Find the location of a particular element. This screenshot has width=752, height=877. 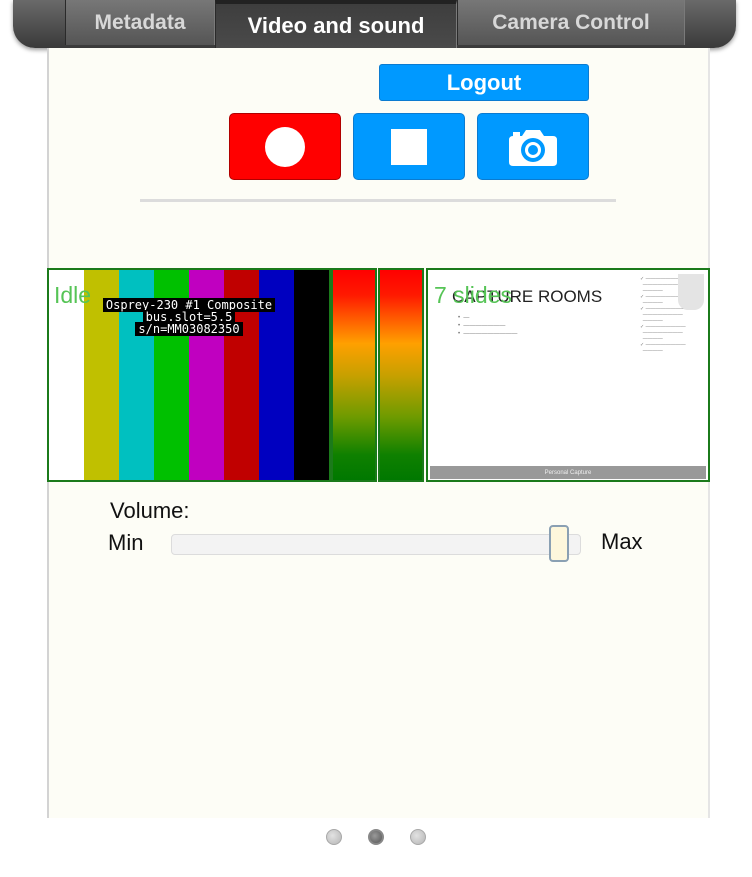

logout-button: Logout is located at coordinates (484, 82).